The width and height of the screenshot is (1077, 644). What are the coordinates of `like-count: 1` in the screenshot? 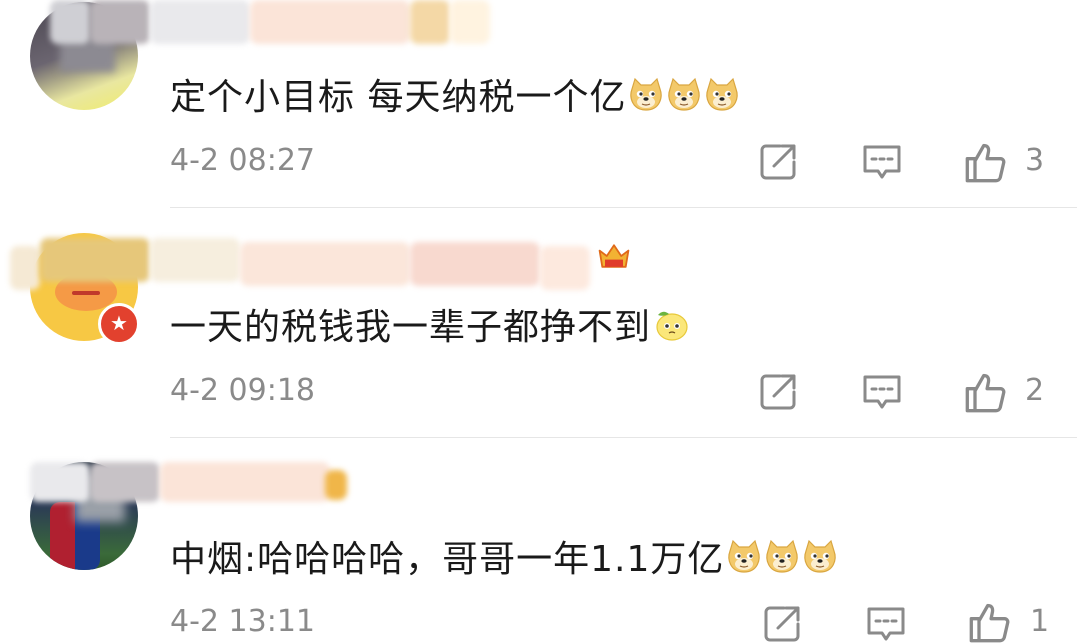 It's located at (1040, 621).